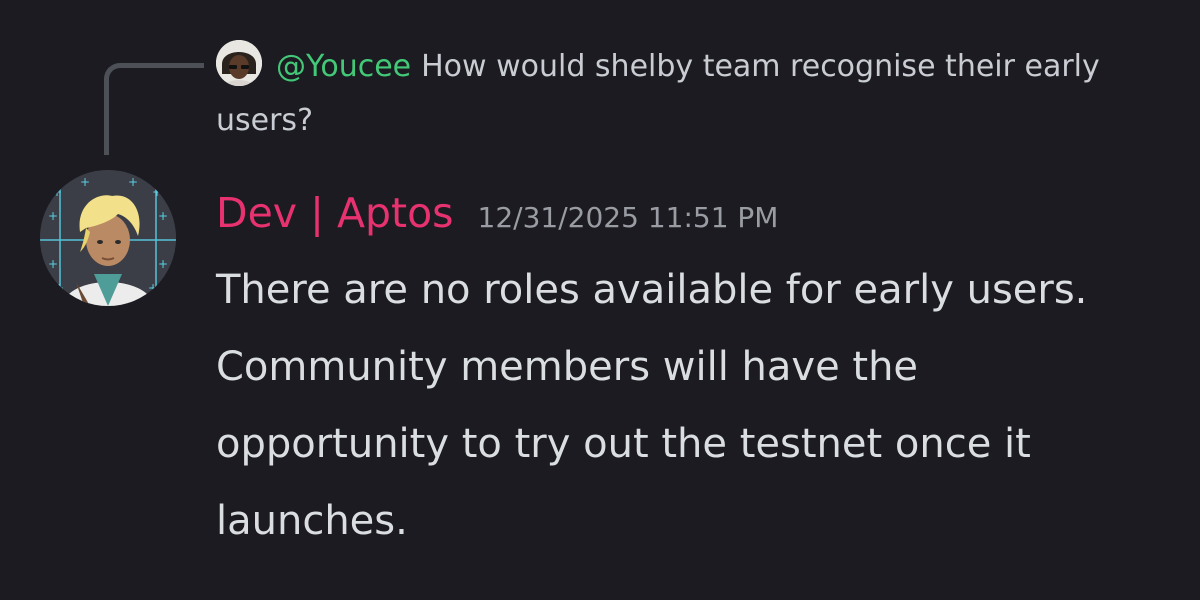  Describe the element at coordinates (154, 109) in the screenshot. I see `reply-connector-line` at that location.